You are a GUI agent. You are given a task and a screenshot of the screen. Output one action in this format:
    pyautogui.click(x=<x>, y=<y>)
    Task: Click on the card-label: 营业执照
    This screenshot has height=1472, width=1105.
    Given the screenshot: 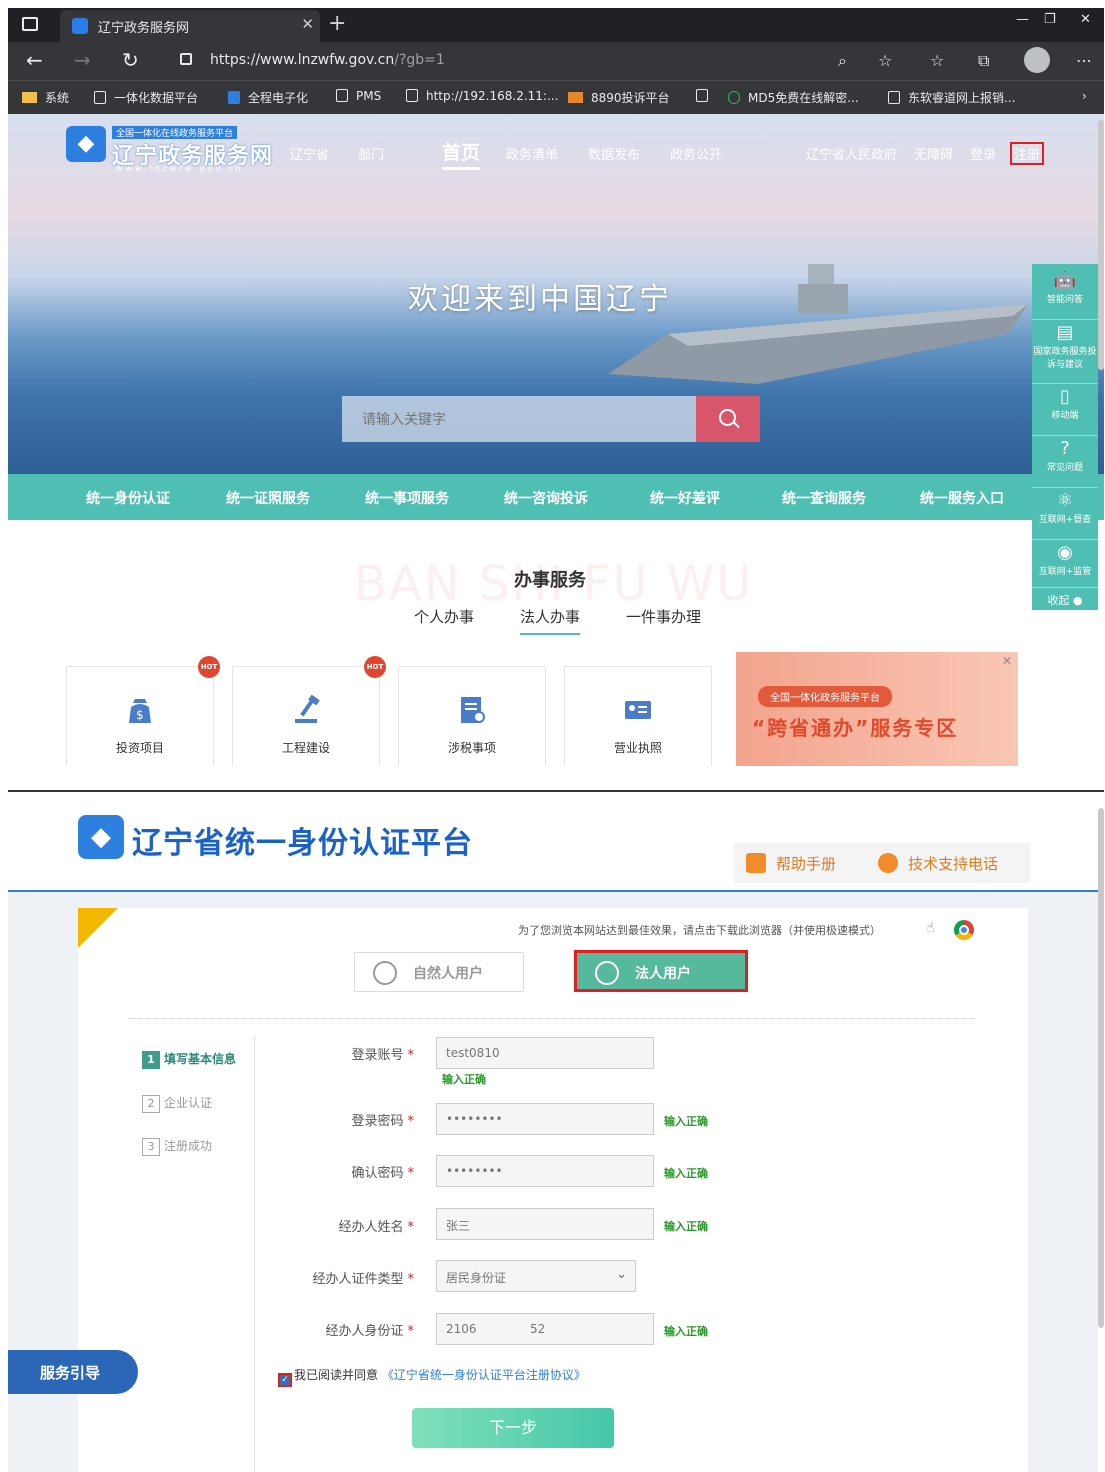 What is the action you would take?
    pyautogui.click(x=637, y=748)
    